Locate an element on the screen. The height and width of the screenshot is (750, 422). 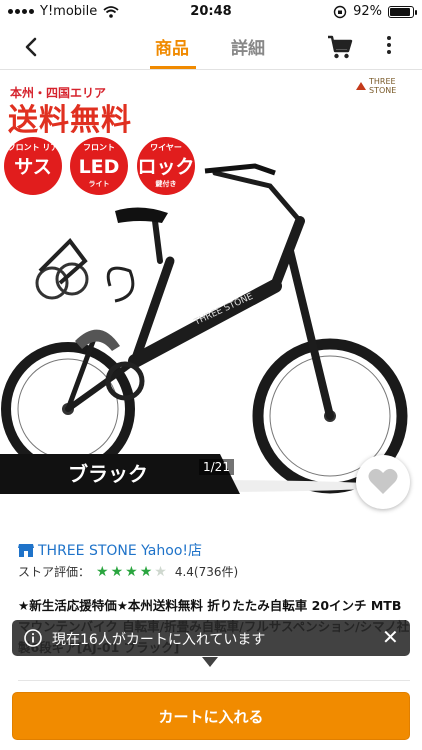
store-name: THREE STONE Yahoo!店 is located at coordinates (120, 550).